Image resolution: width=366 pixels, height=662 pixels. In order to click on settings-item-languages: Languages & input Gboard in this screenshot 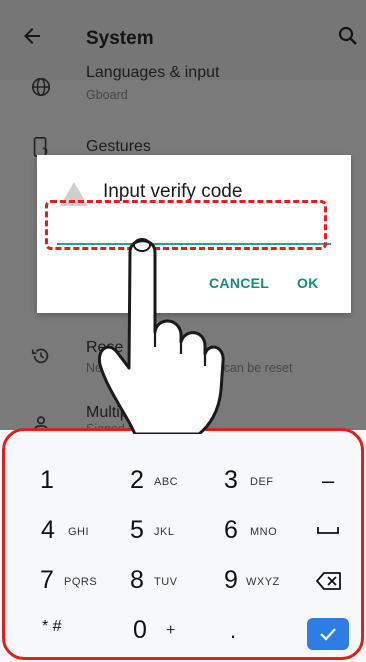, I will do `click(183, 84)`.